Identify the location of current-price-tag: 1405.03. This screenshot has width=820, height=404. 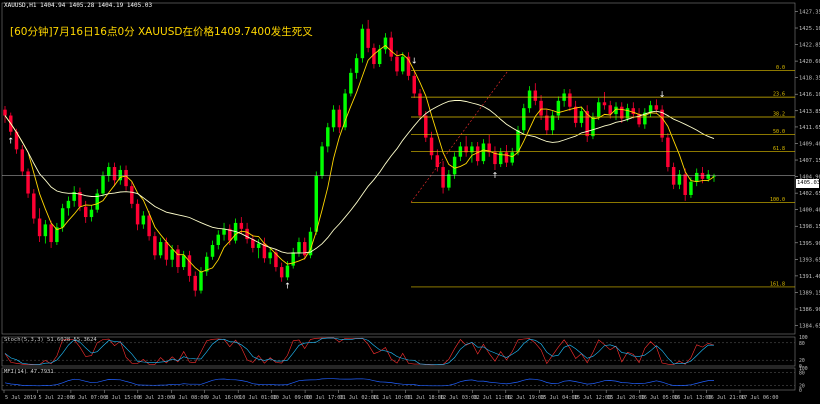
(808, 183).